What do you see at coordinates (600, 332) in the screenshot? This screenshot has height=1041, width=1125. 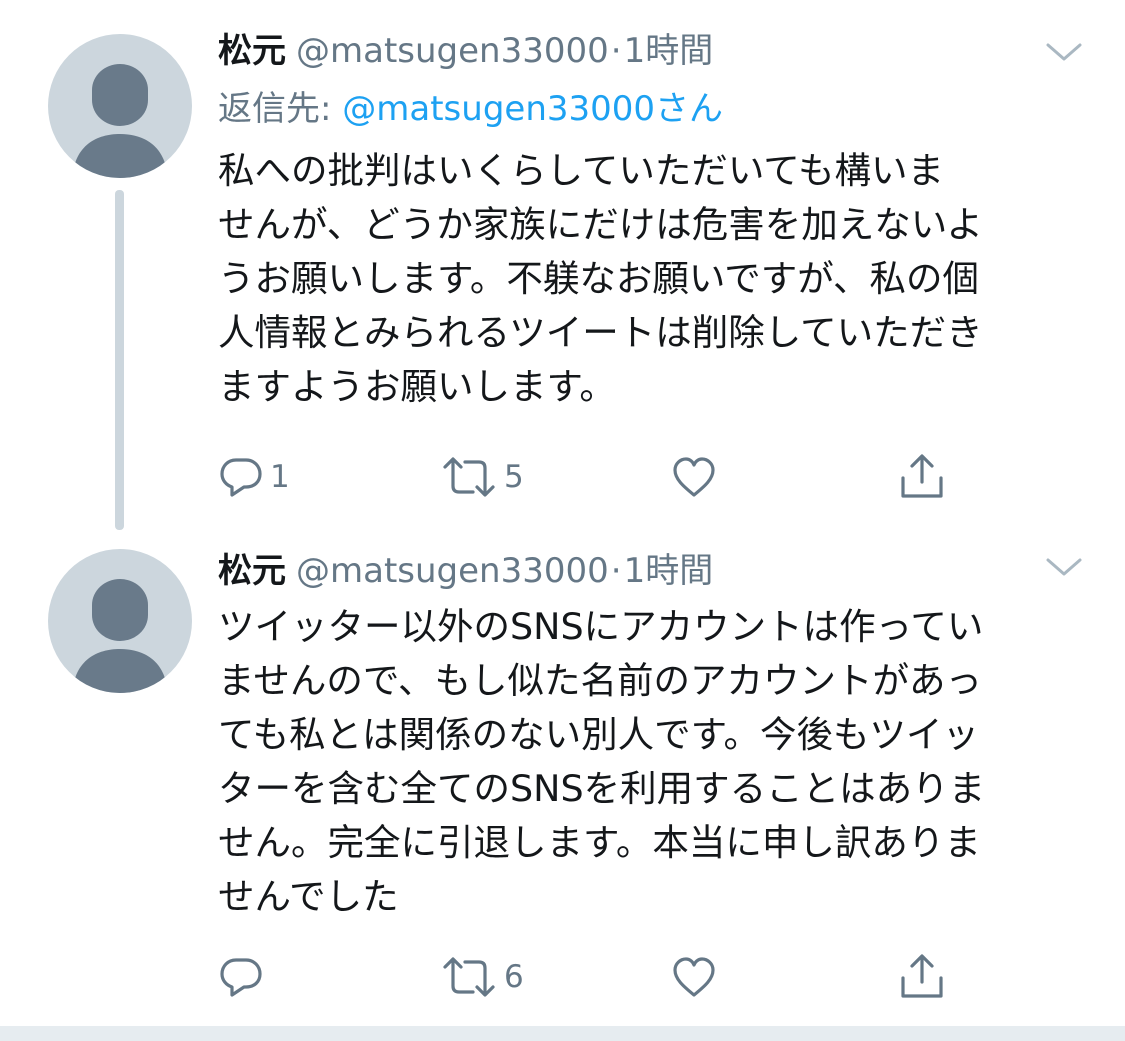 I see `tweet-text-line: 人情報とみられるツイートは削除していただき` at bounding box center [600, 332].